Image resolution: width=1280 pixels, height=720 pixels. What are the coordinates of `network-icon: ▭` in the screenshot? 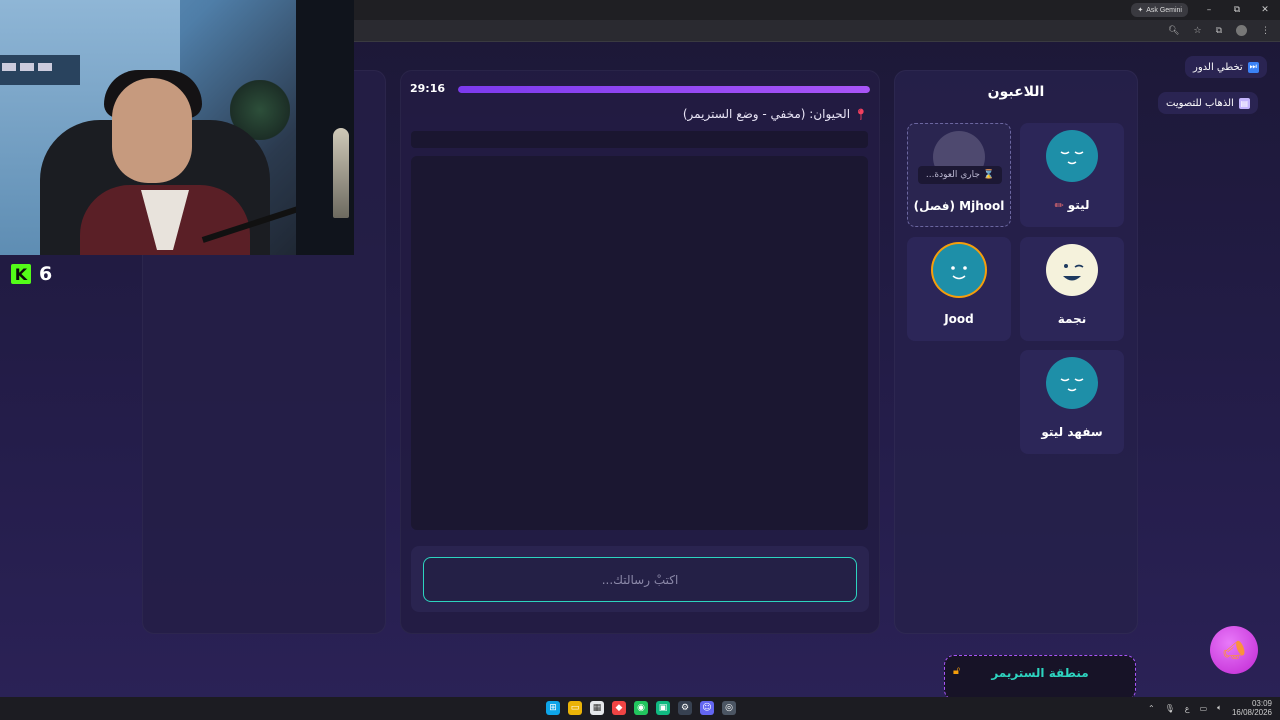 It's located at (1204, 708).